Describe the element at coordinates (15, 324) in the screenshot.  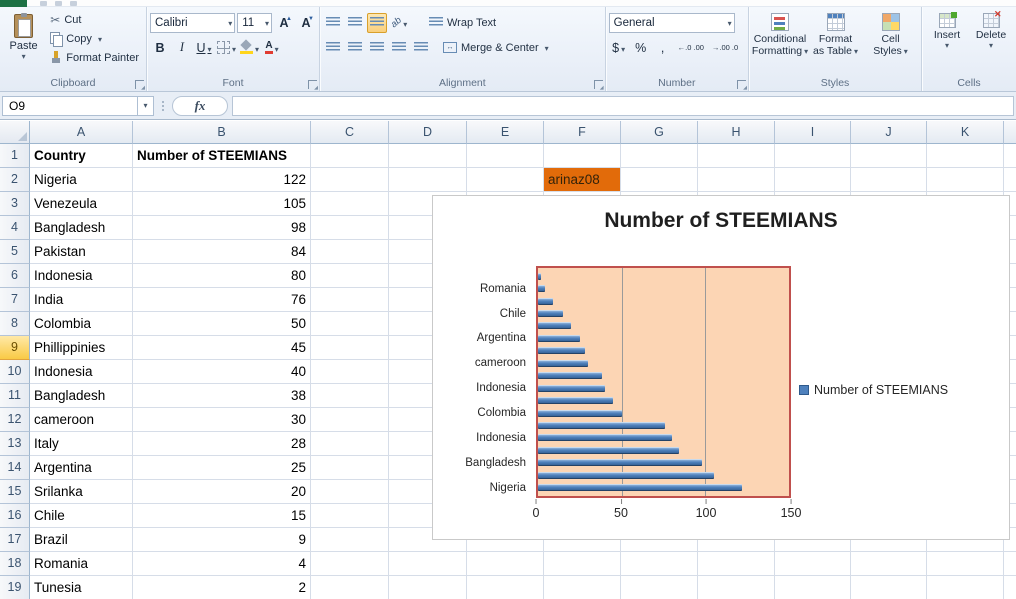
I see `row-header-8: 8` at that location.